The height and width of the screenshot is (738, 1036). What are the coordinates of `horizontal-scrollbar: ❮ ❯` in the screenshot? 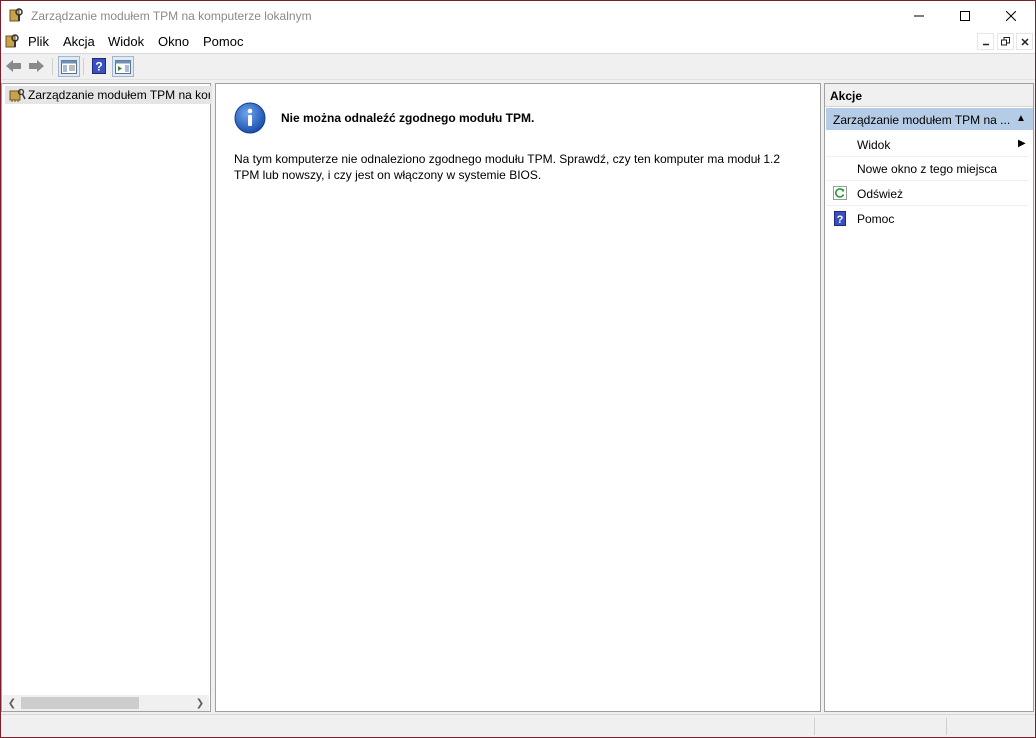 It's located at (106, 703).